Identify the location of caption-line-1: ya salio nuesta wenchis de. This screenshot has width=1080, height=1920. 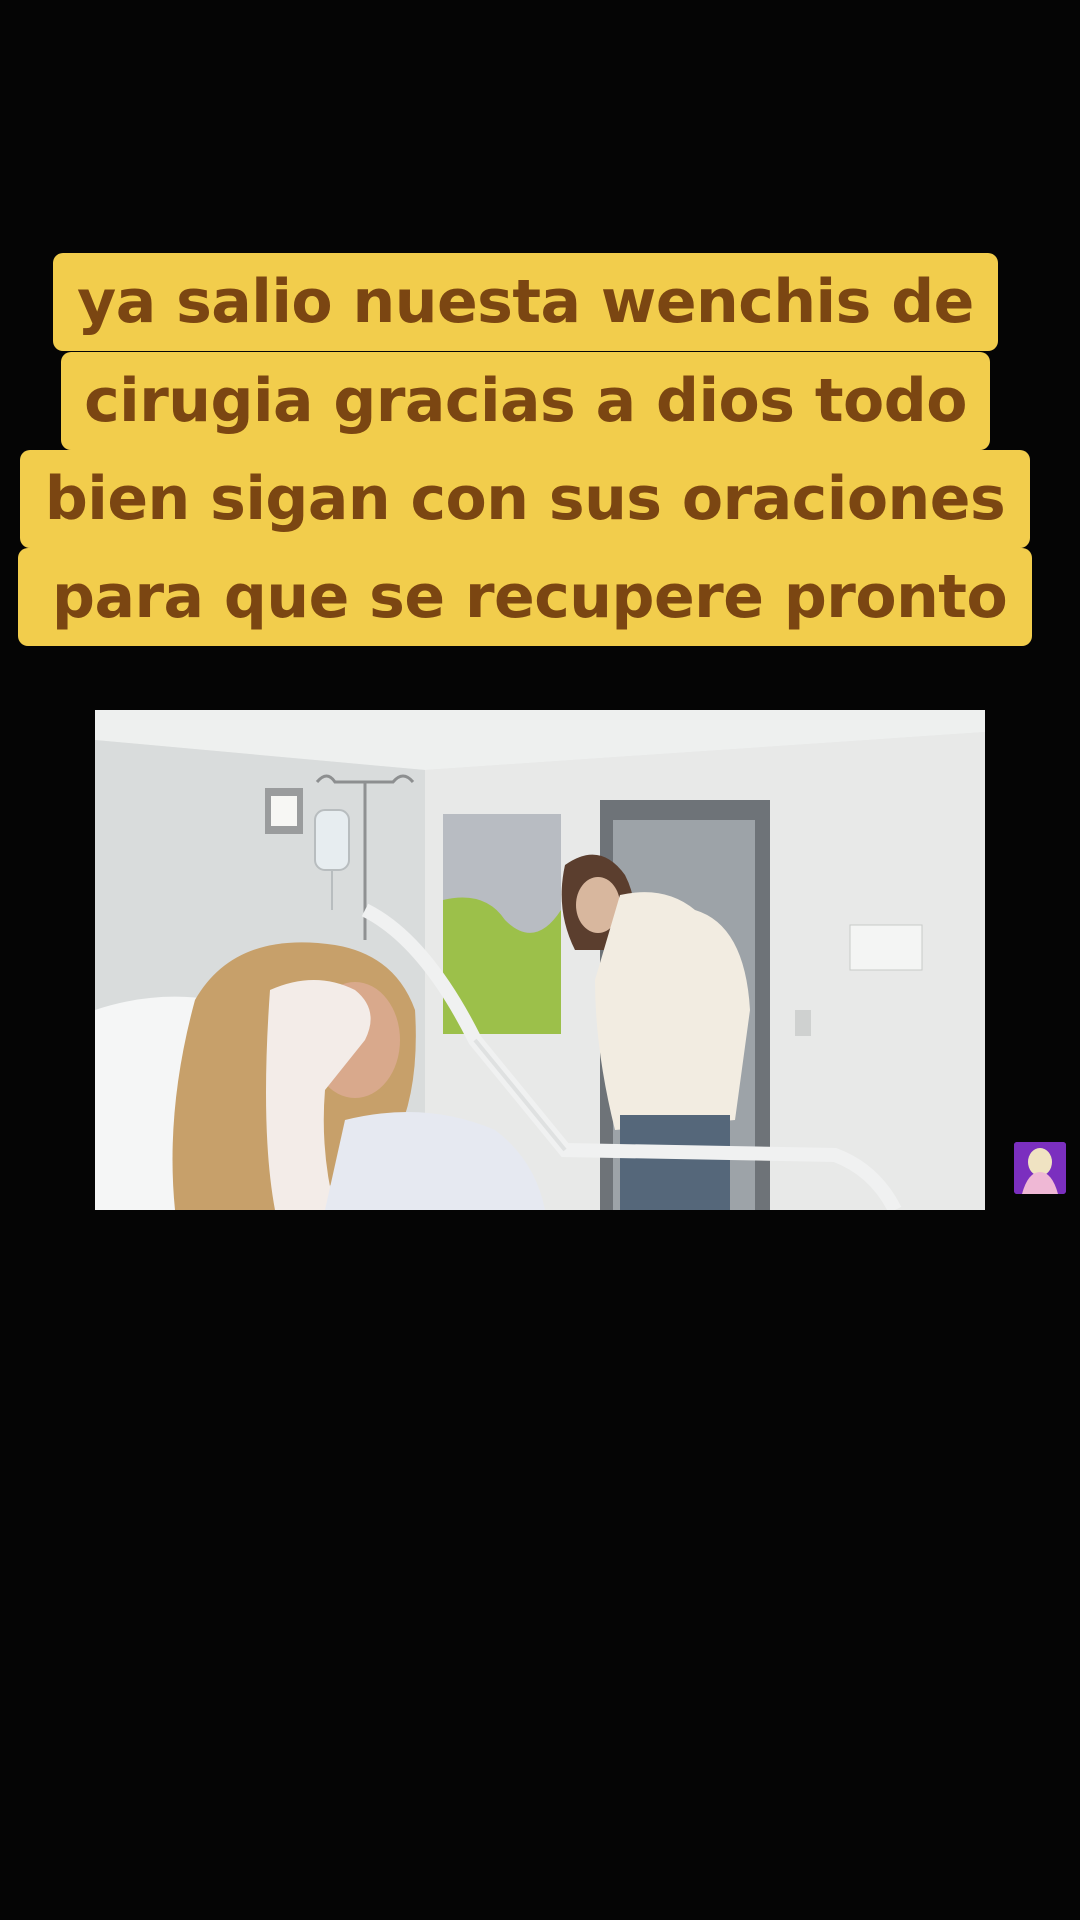
(525, 302).